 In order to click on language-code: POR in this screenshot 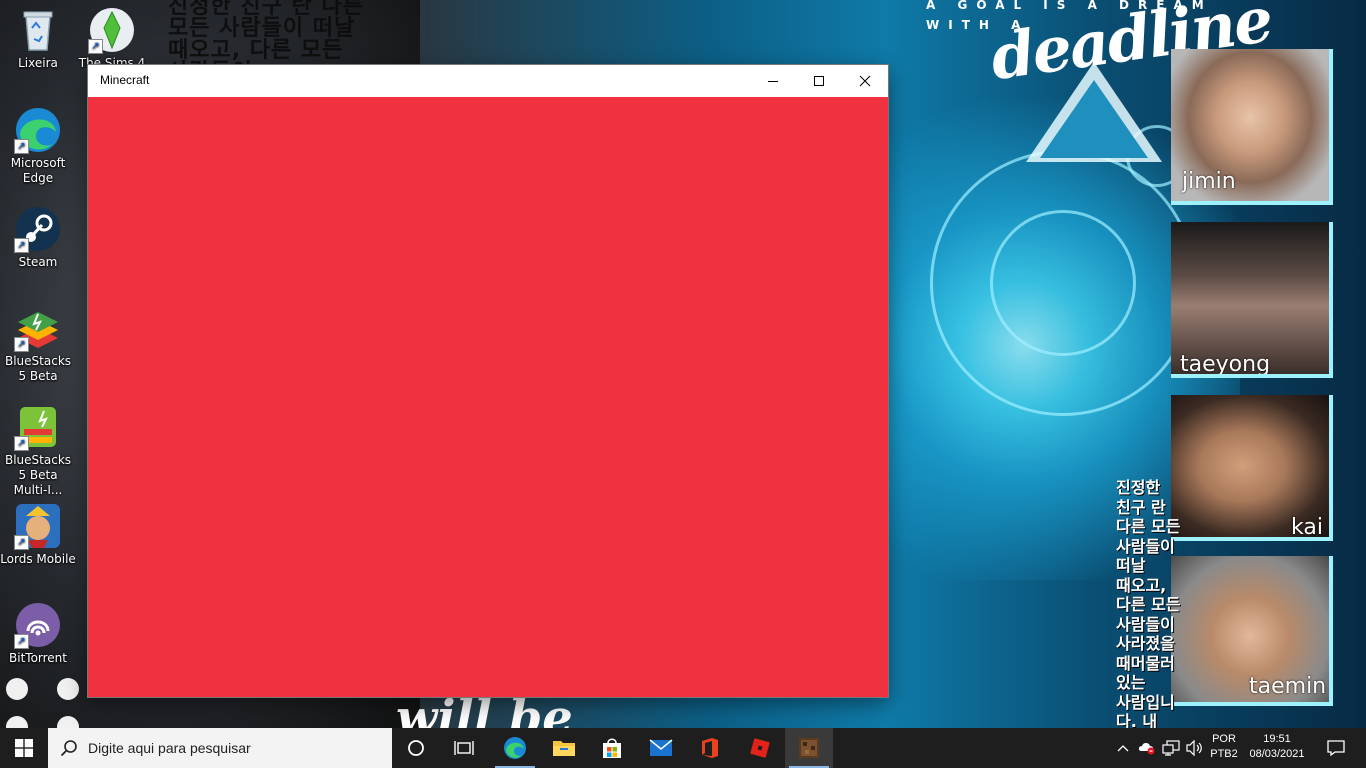, I will do `click(1224, 739)`.